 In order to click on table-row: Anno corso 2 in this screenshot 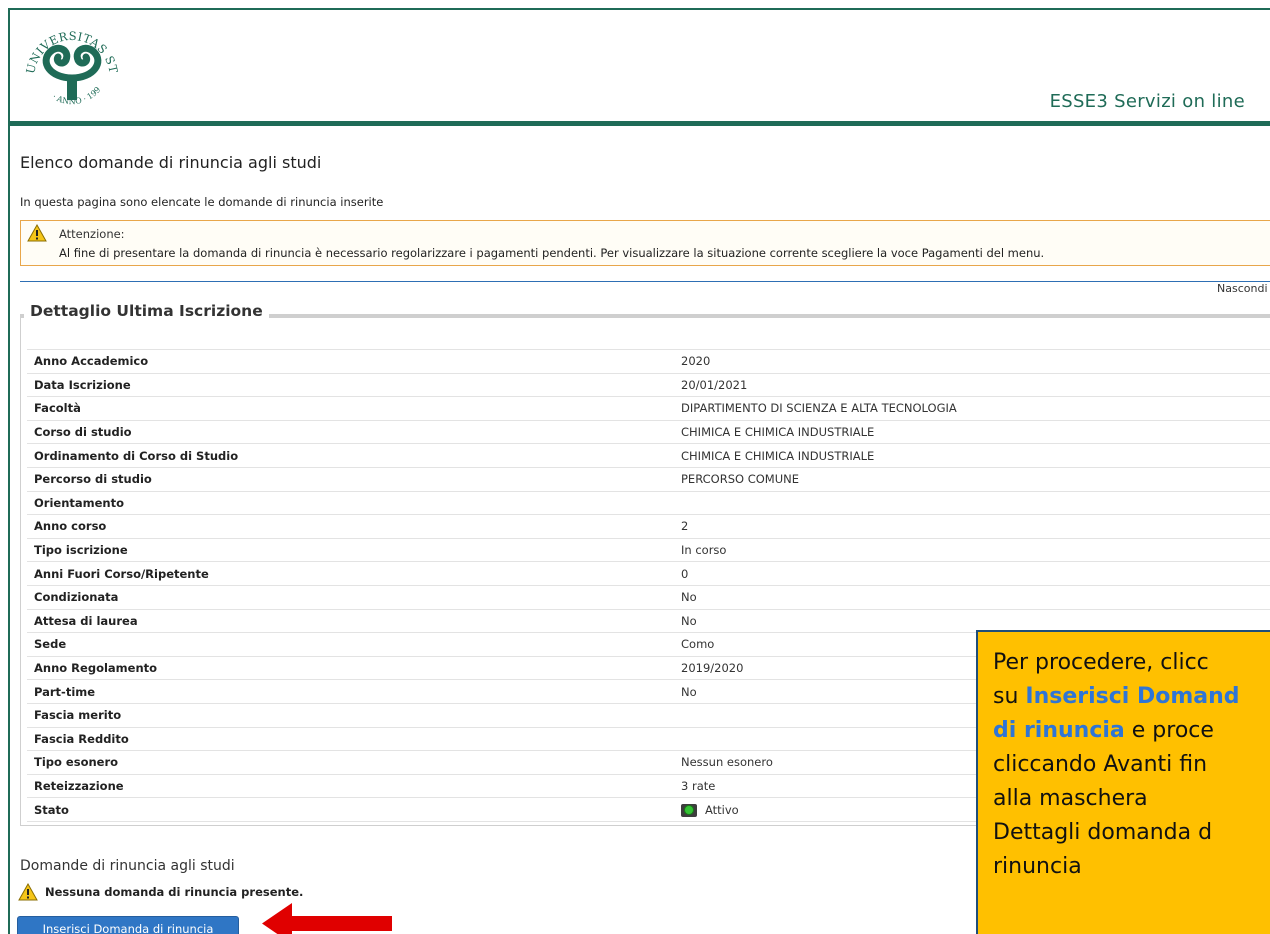, I will do `click(648, 526)`.